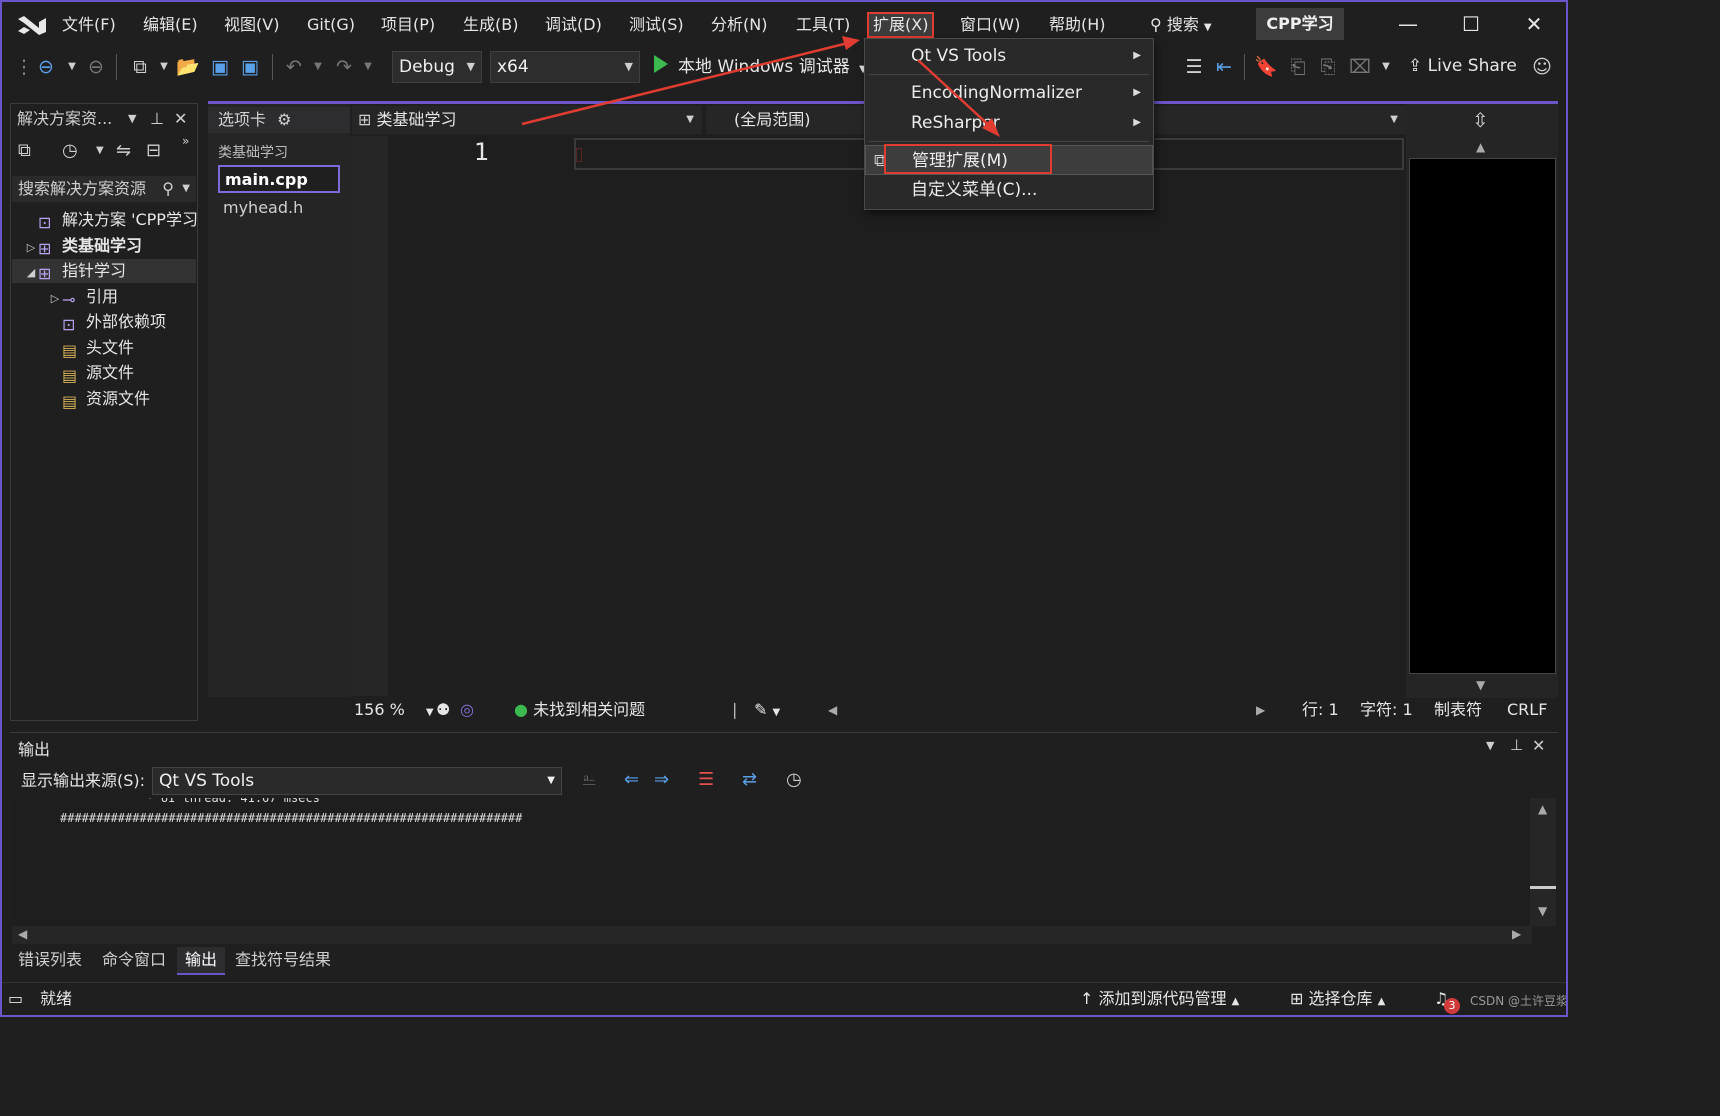 The image size is (1720, 1116). I want to click on tree-item: ⊡ 外部依赖项, so click(104, 322).